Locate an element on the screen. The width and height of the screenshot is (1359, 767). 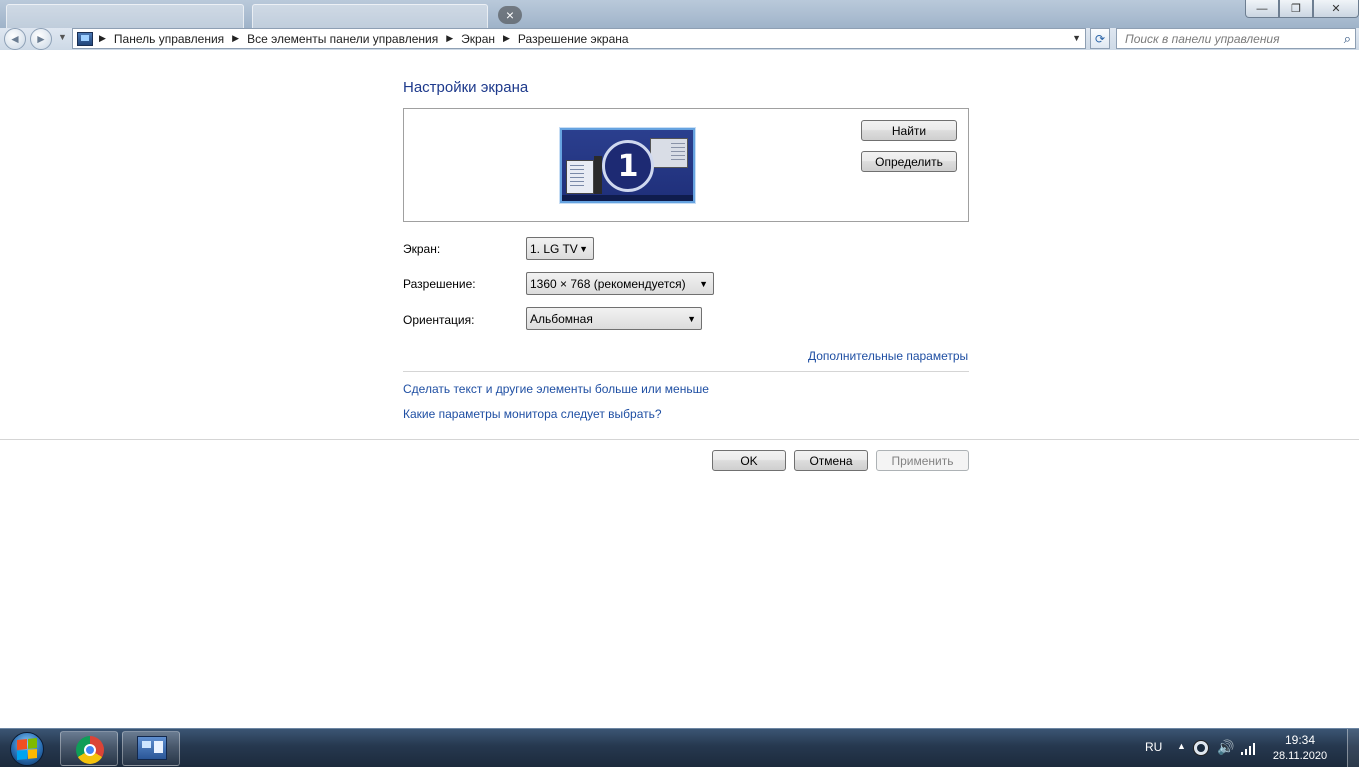
monitor-number-badge: 1 is located at coordinates (628, 166).